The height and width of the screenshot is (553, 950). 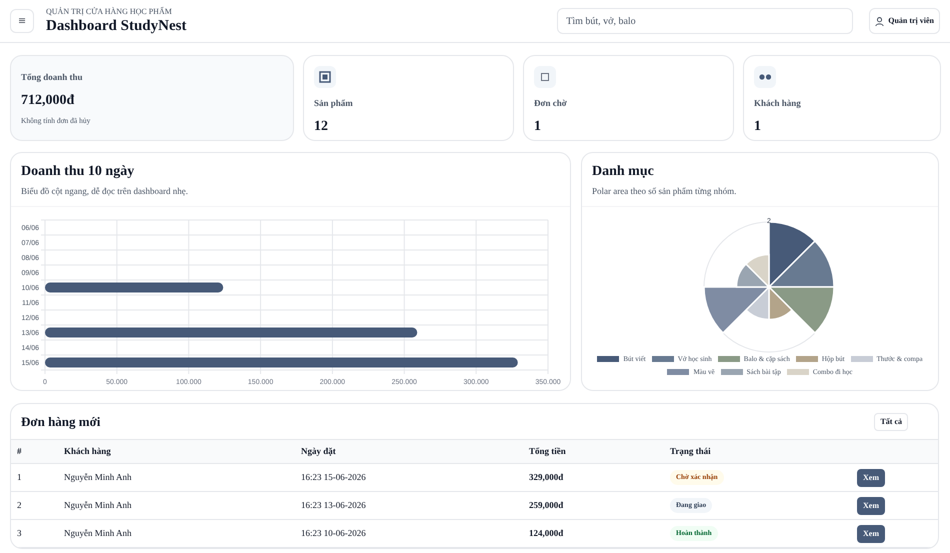 What do you see at coordinates (60, 421) in the screenshot?
I see `card-title: Đơn hàng mới` at bounding box center [60, 421].